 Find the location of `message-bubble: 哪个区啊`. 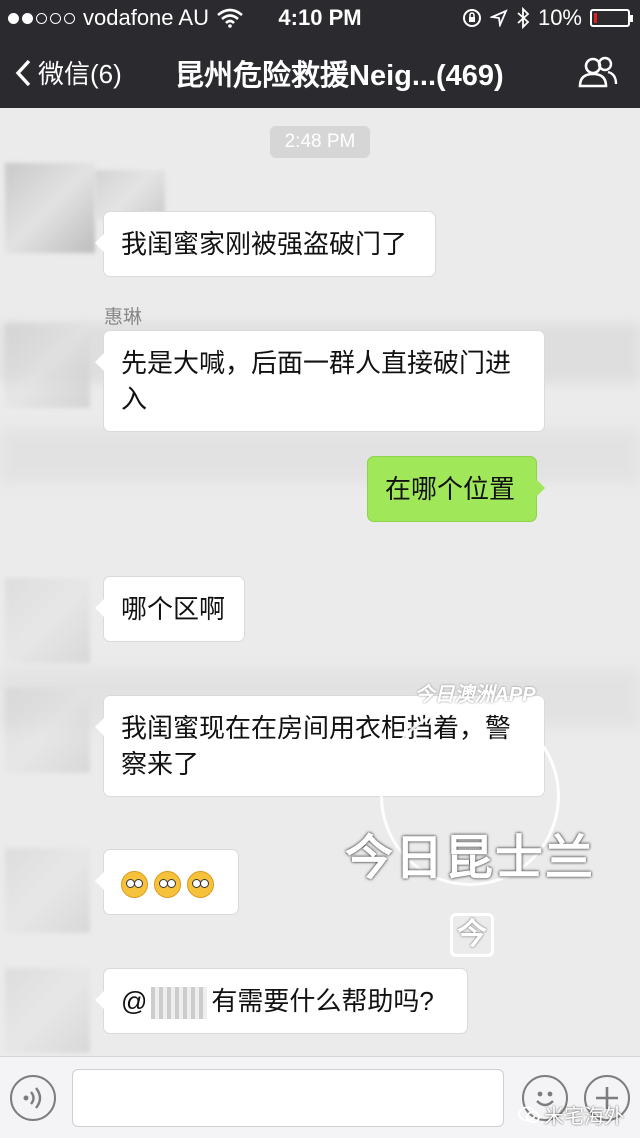

message-bubble: 哪个区啊 is located at coordinates (170, 609).